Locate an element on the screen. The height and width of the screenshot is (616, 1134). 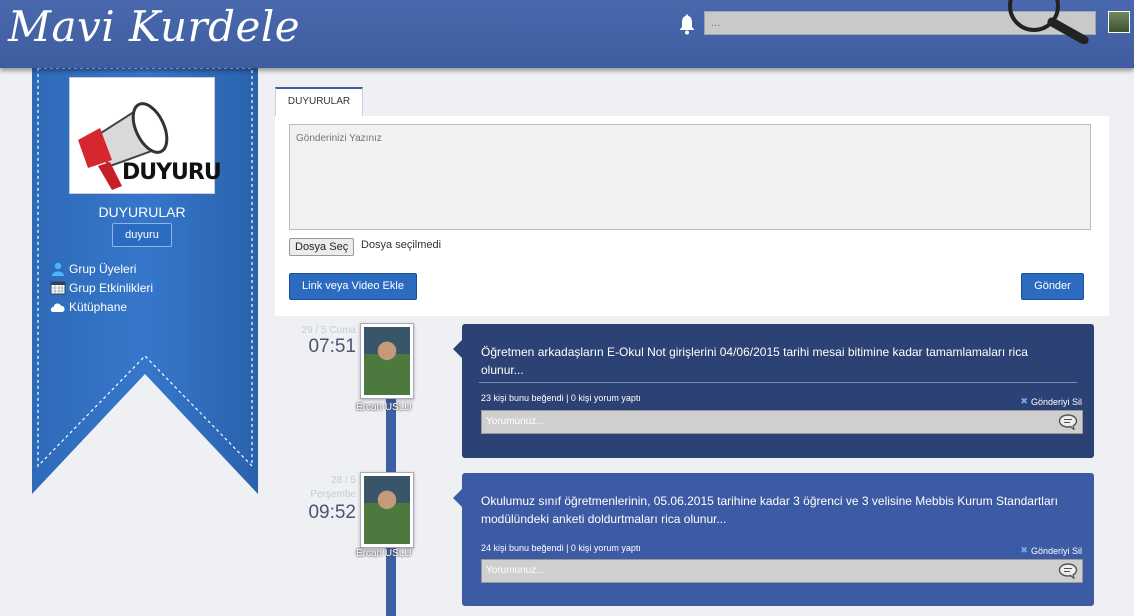
post-textarea is located at coordinates (690, 177).